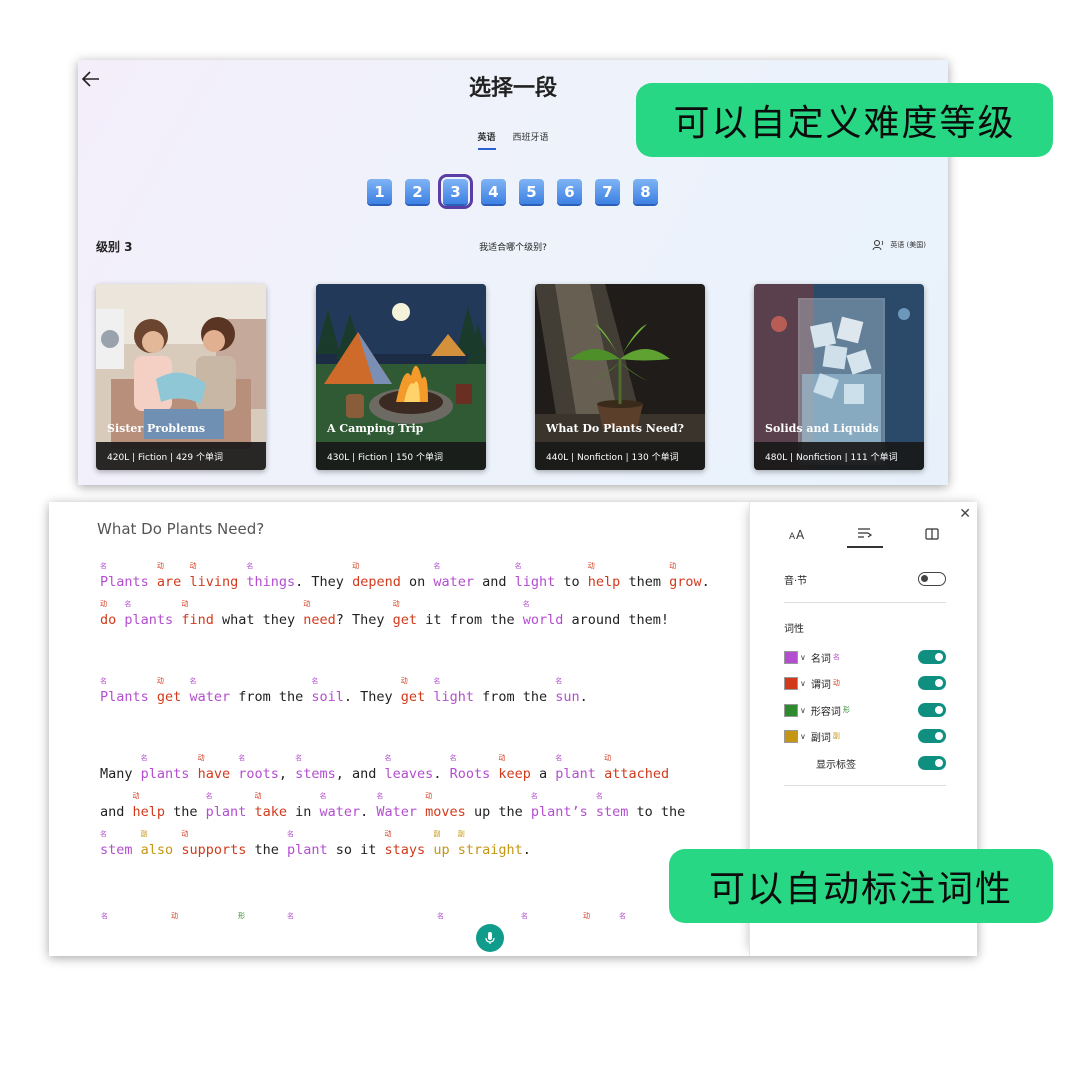  I want to click on word: 名 soil, so click(327, 692).